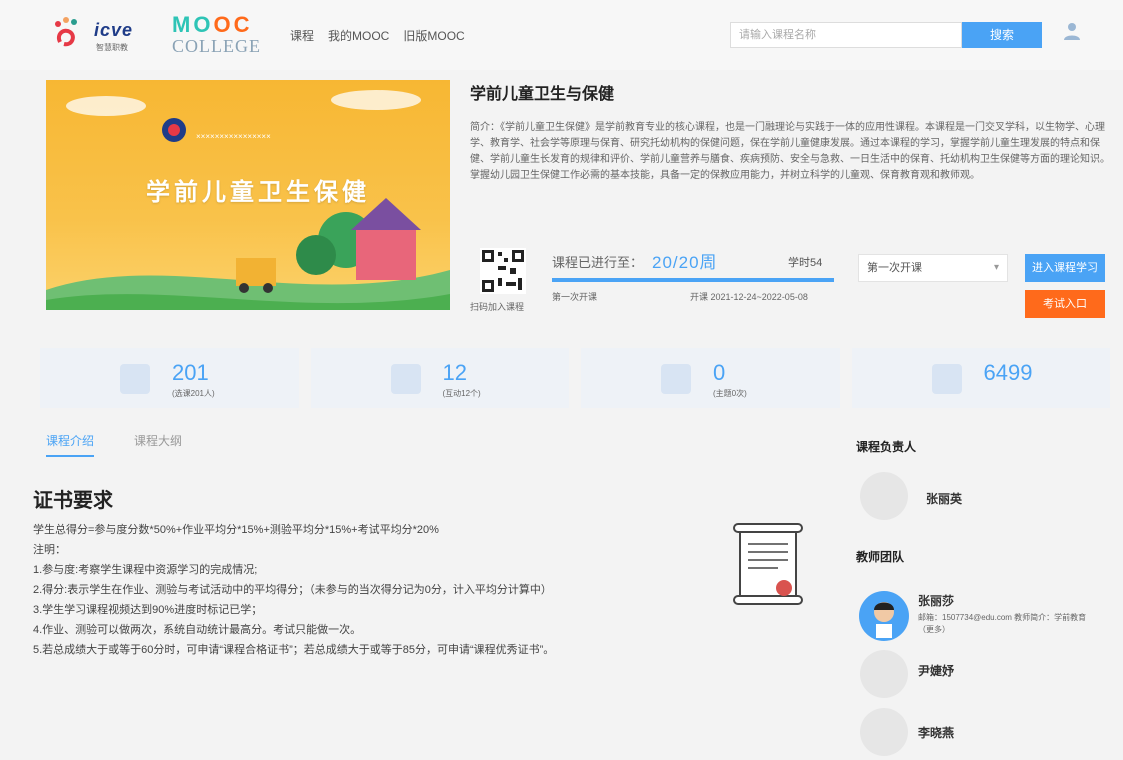 This screenshot has width=1123, height=760. Describe the element at coordinates (148, 610) in the screenshot. I see `certificate-line: 3.学生学习课程视频达到90%进度时标记已学；` at that location.